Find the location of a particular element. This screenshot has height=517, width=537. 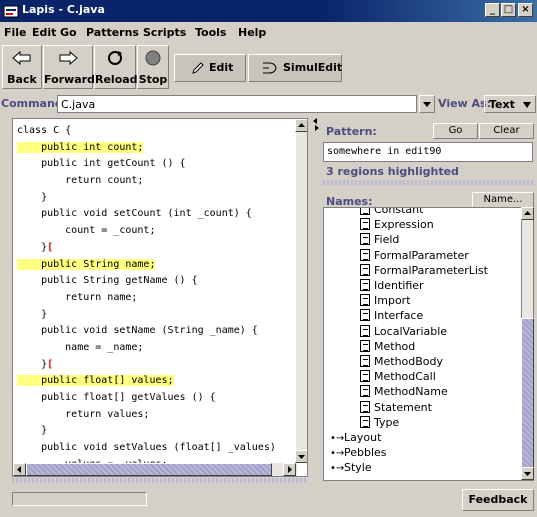

code-line: return values; is located at coordinates (155, 415).